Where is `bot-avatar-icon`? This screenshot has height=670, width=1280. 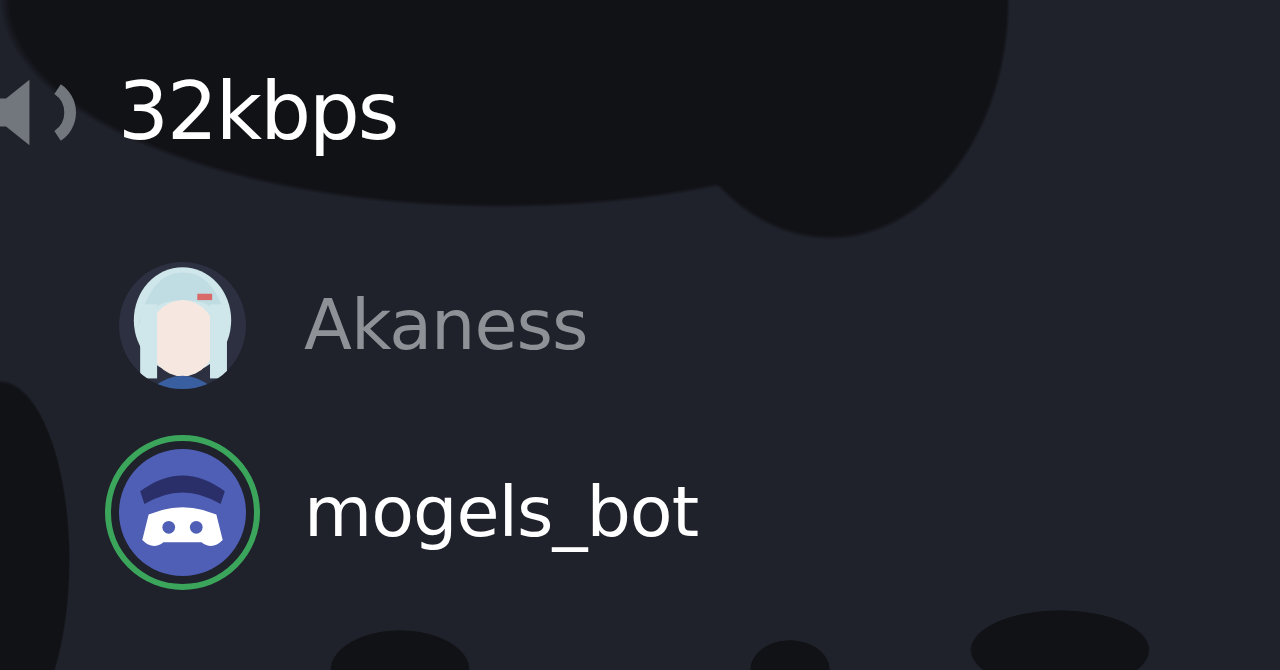 bot-avatar-icon is located at coordinates (182, 512).